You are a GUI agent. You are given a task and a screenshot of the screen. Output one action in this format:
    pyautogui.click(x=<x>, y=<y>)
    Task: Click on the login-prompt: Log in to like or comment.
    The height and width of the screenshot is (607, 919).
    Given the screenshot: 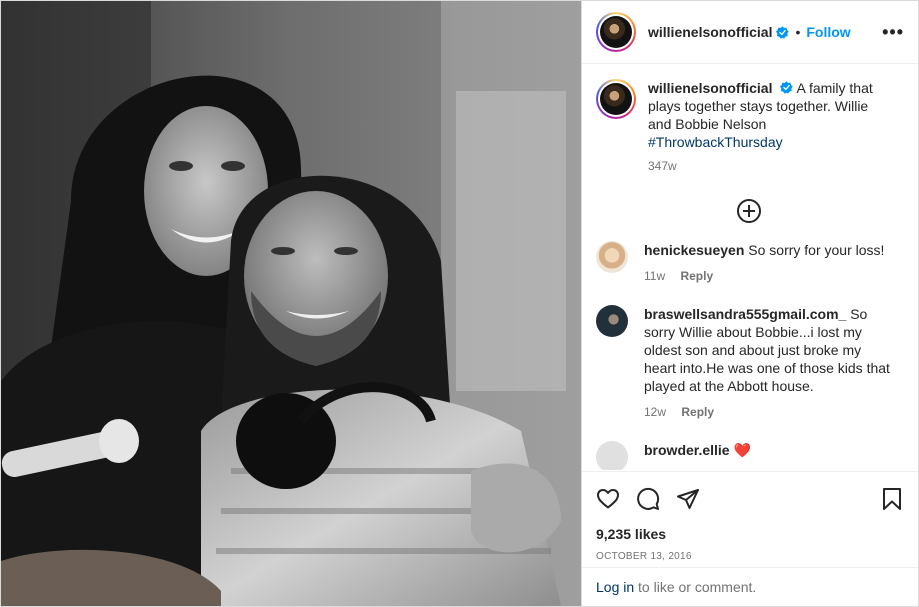 What is the action you would take?
    pyautogui.click(x=750, y=581)
    